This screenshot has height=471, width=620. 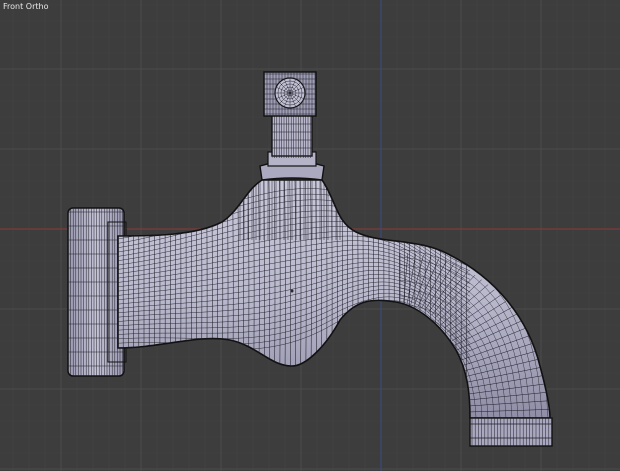 What do you see at coordinates (292, 126) in the screenshot?
I see `valve-stem` at bounding box center [292, 126].